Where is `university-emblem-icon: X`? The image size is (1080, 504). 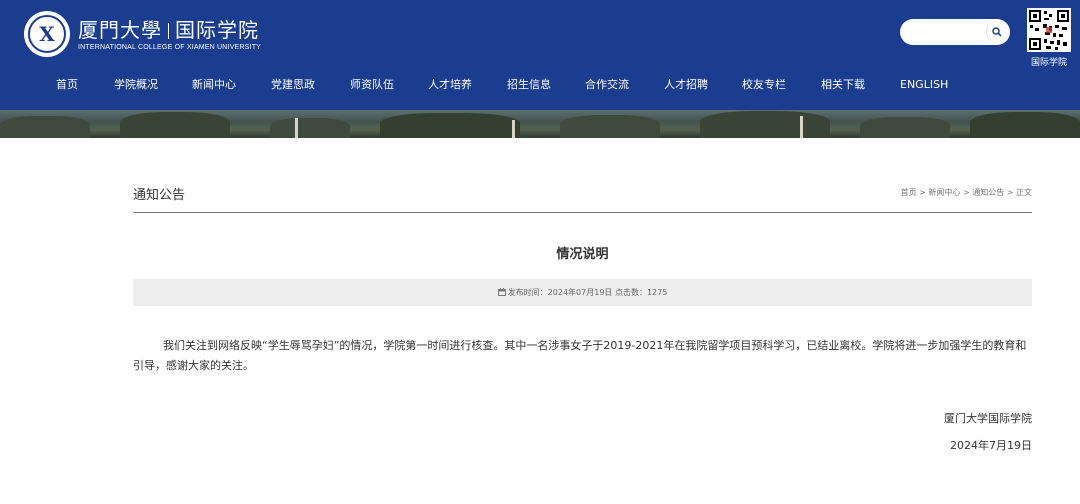
university-emblem-icon: X is located at coordinates (47, 34).